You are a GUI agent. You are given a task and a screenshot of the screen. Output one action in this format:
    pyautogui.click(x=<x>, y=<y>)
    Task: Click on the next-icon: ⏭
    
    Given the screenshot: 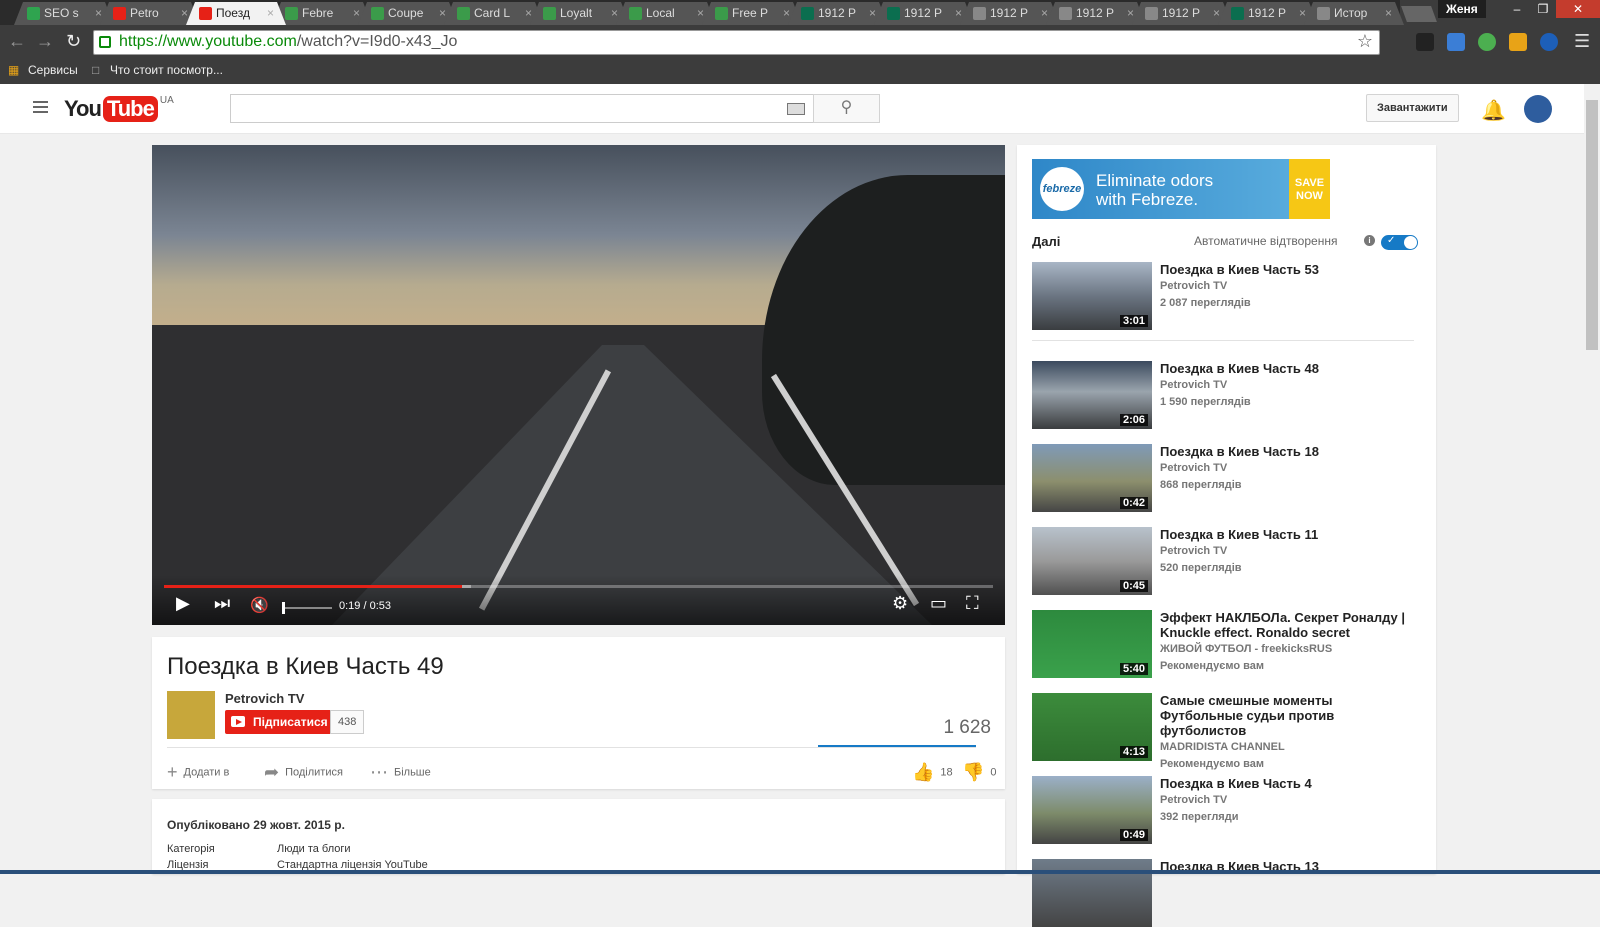 What is the action you would take?
    pyautogui.click(x=222, y=603)
    